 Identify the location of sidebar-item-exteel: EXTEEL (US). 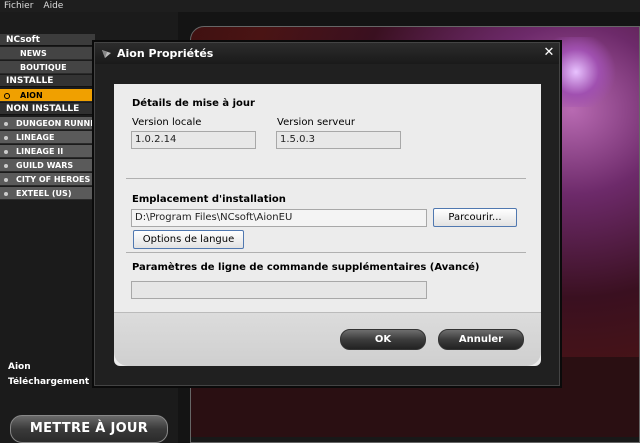
(47, 193).